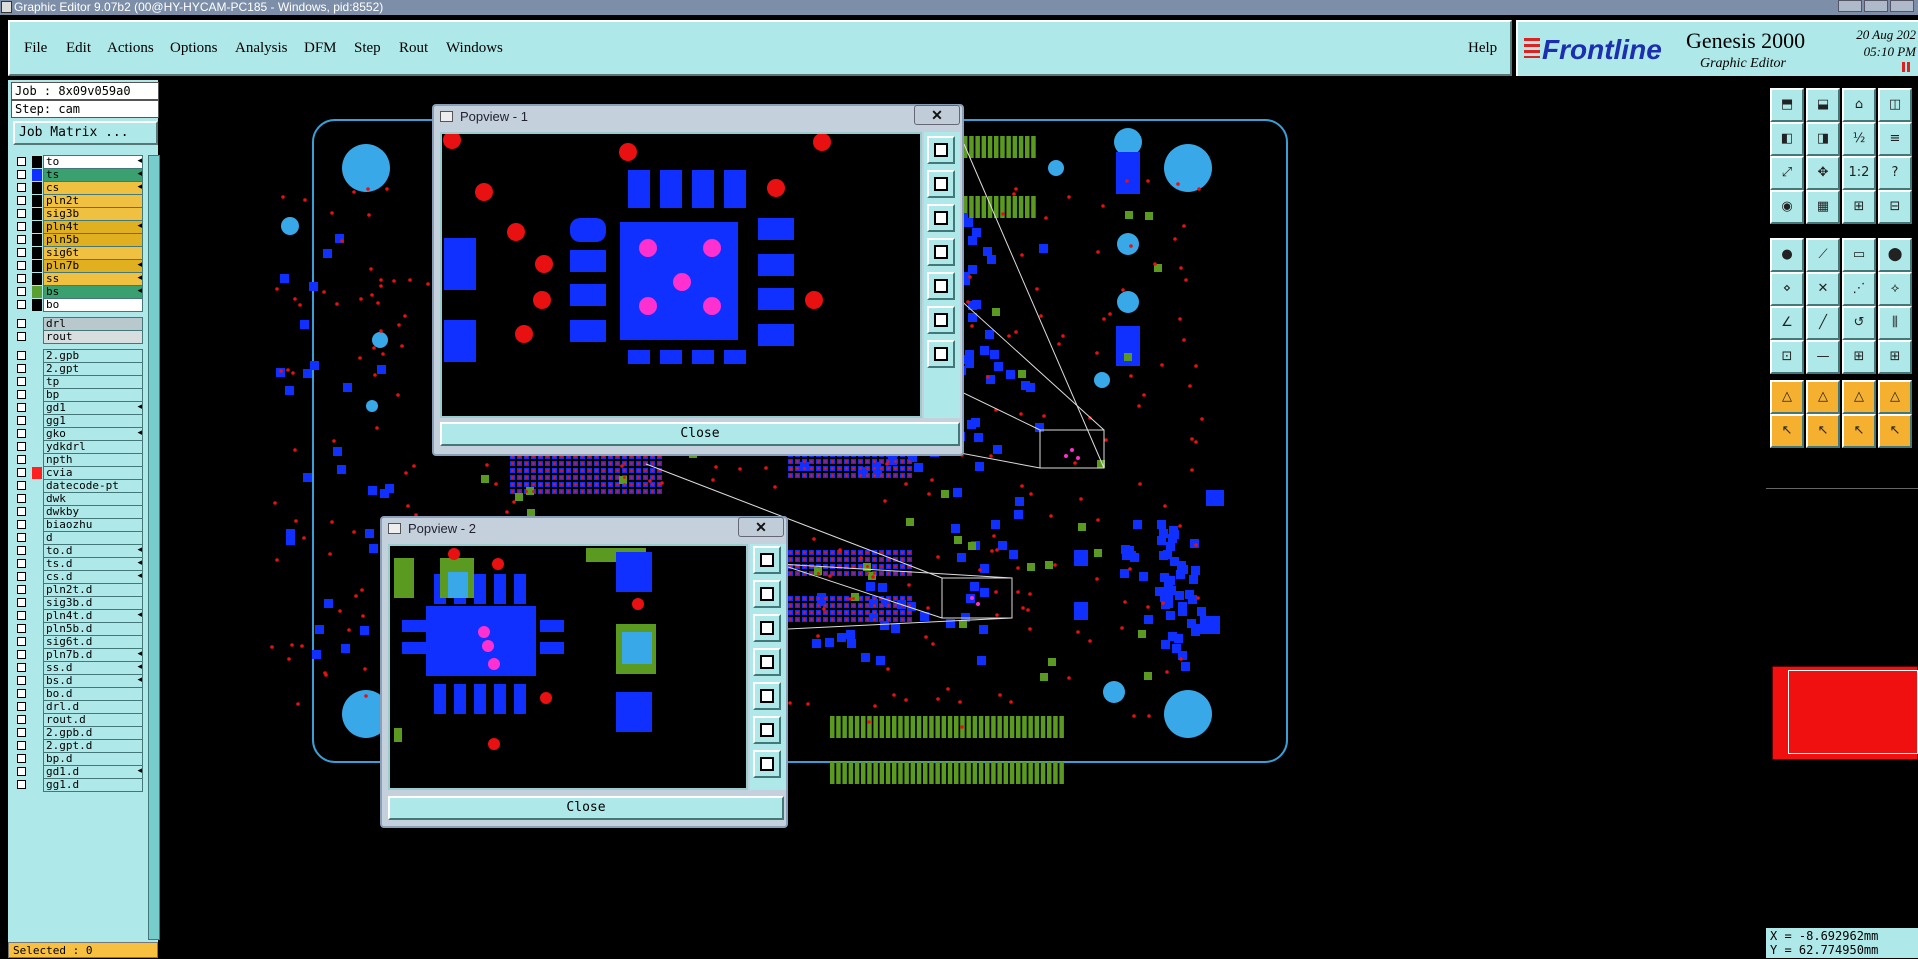  Describe the element at coordinates (261, 48) in the screenshot. I see `menu-analysis: Analysis` at that location.